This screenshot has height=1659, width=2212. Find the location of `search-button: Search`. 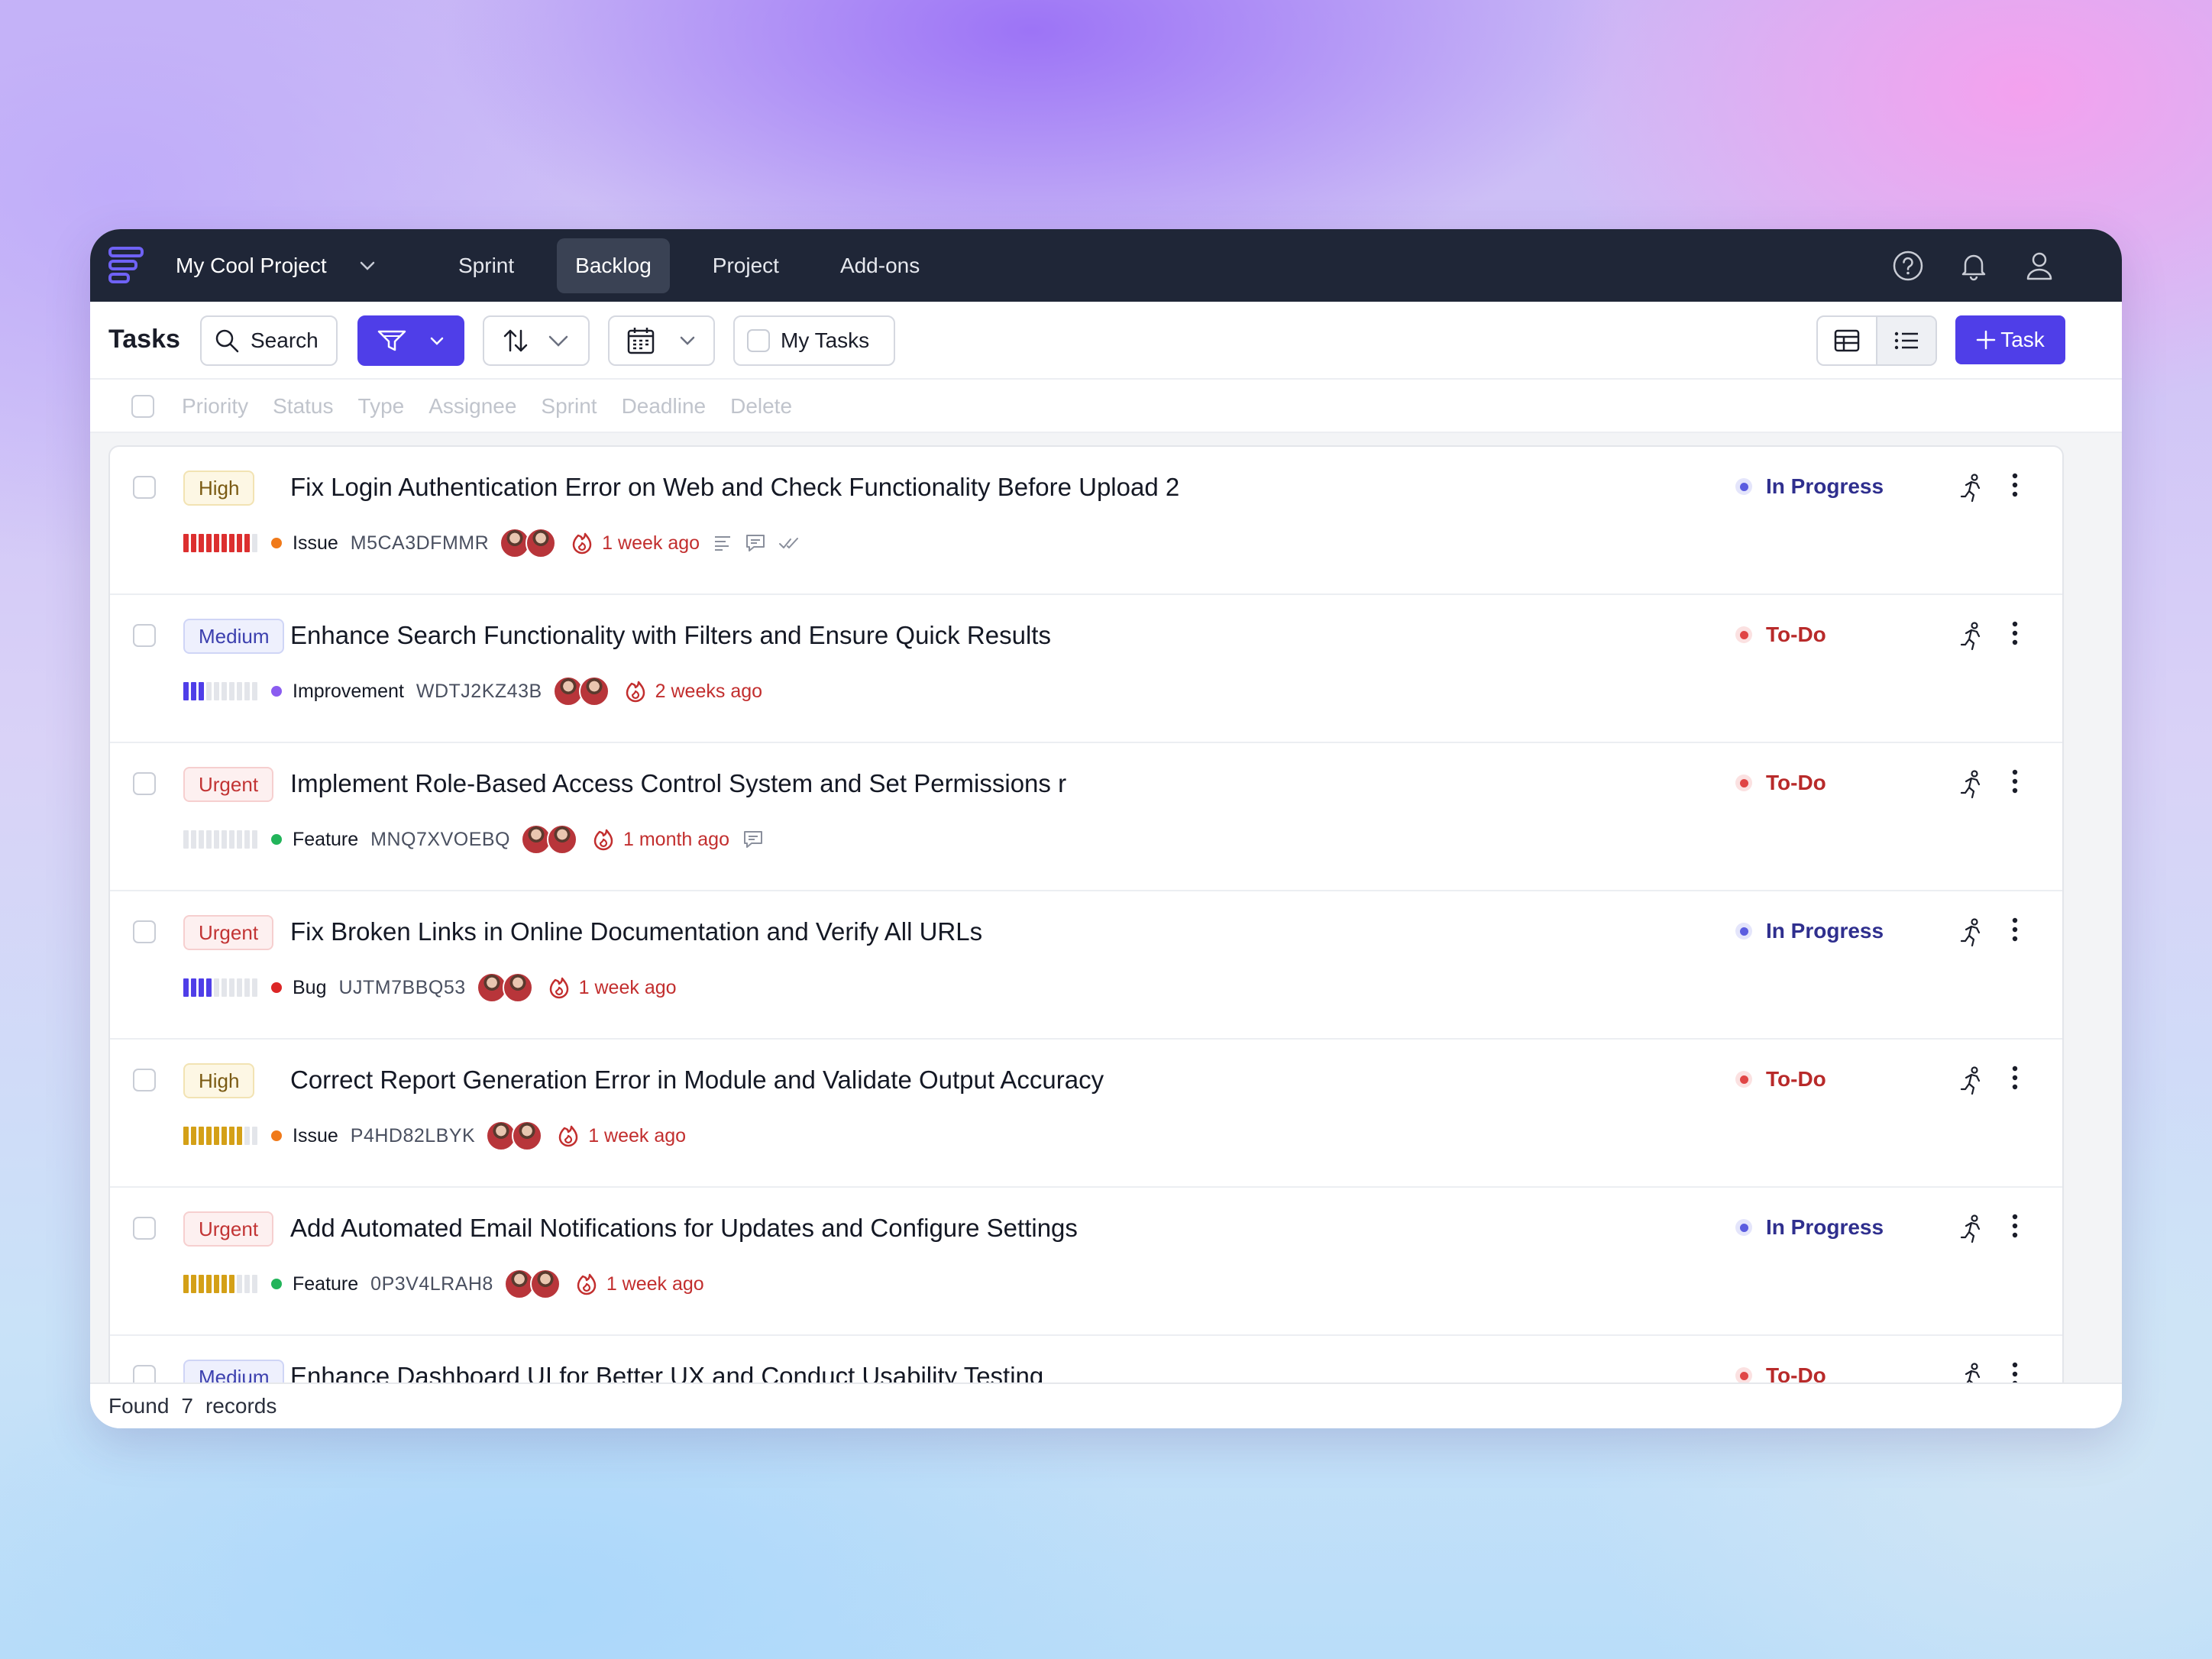

search-button: Search is located at coordinates (269, 340).